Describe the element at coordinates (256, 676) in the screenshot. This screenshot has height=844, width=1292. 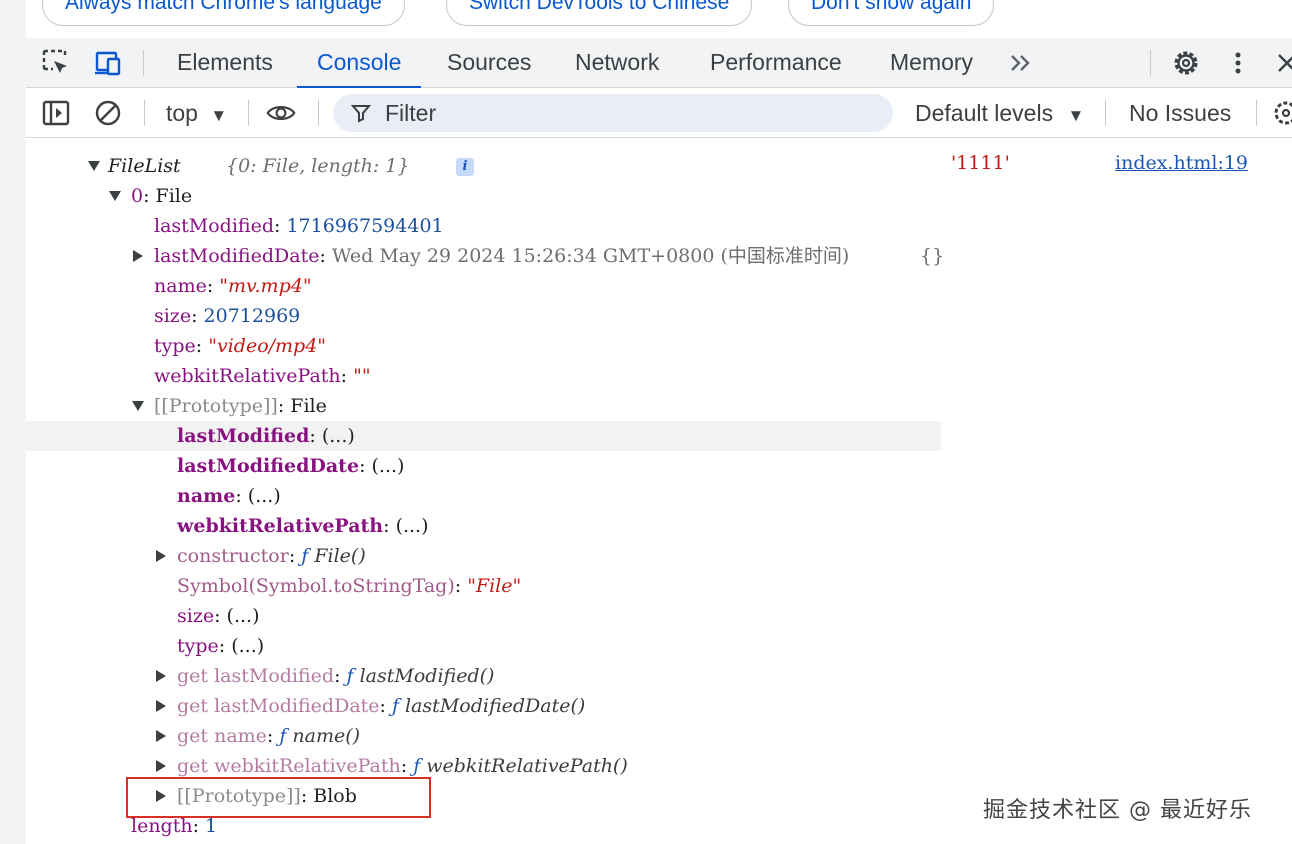
I see `prop-key: get lastModified` at that location.